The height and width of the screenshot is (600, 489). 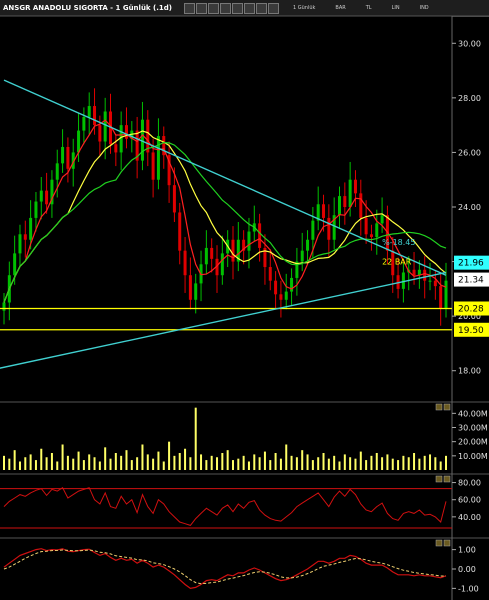 I want to click on axis-tick-label: 40.00M, so click(x=473, y=413).